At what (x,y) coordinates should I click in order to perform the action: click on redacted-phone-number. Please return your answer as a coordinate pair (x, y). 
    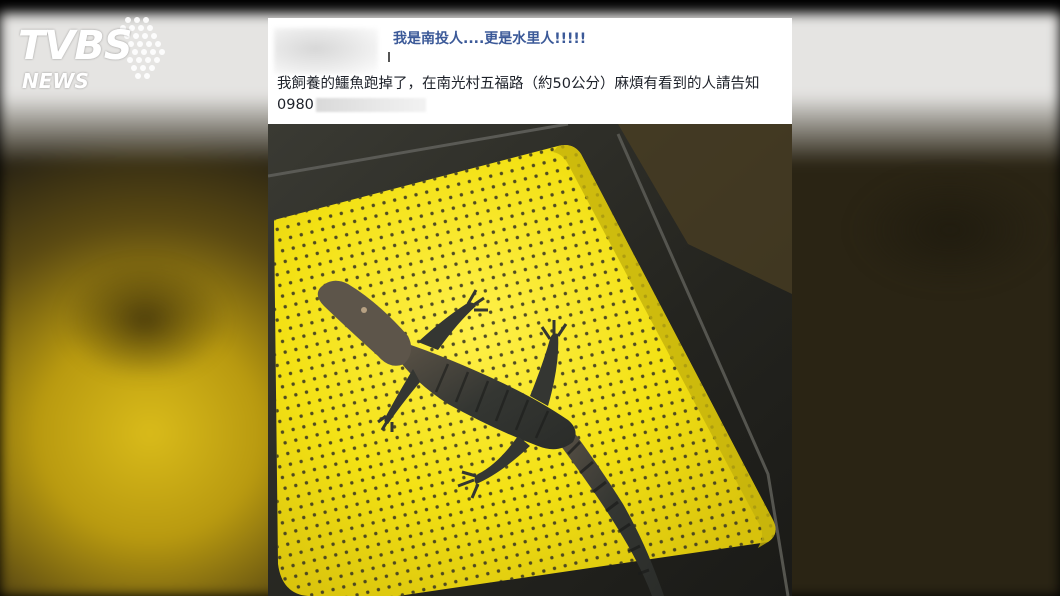
    Looking at the image, I should click on (370, 105).